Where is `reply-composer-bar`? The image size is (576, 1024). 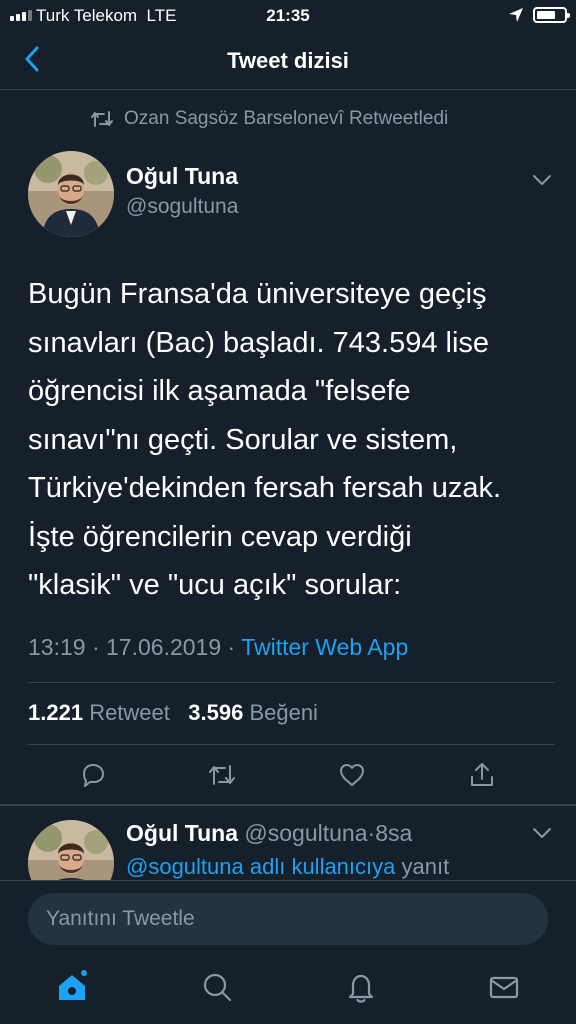 reply-composer-bar is located at coordinates (288, 916).